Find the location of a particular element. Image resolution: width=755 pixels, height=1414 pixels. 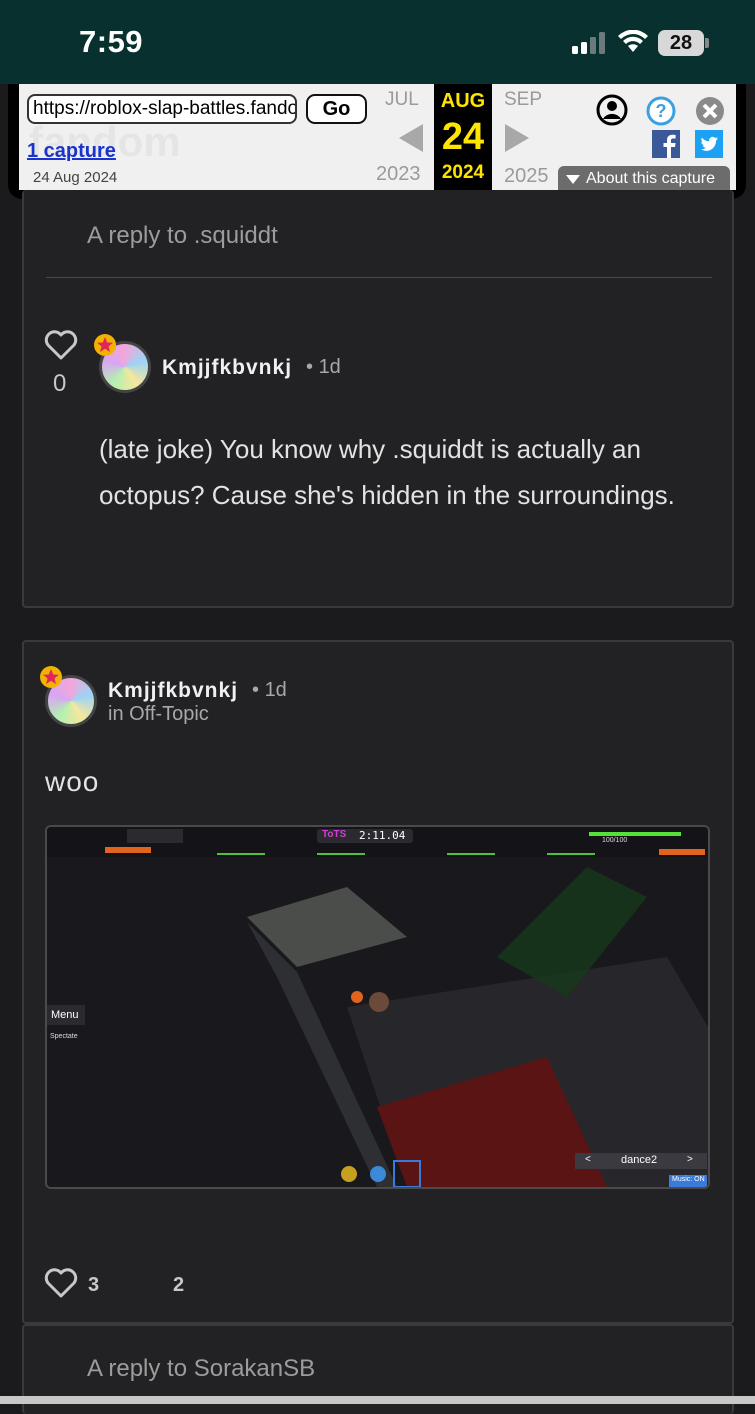

next-capture-arrow-icon is located at coordinates (517, 138).